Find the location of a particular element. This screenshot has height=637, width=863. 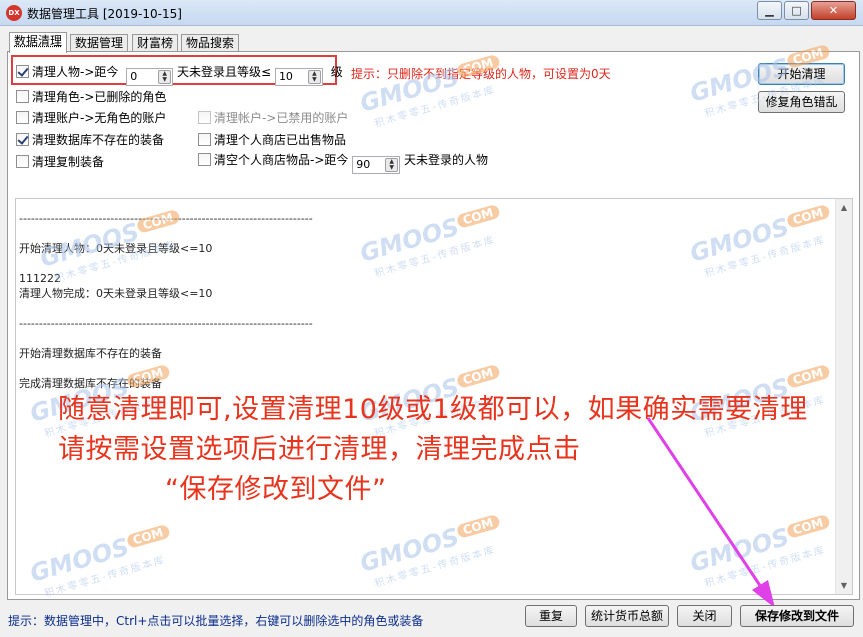

scroll-up-icon: ▲ is located at coordinates (844, 207).